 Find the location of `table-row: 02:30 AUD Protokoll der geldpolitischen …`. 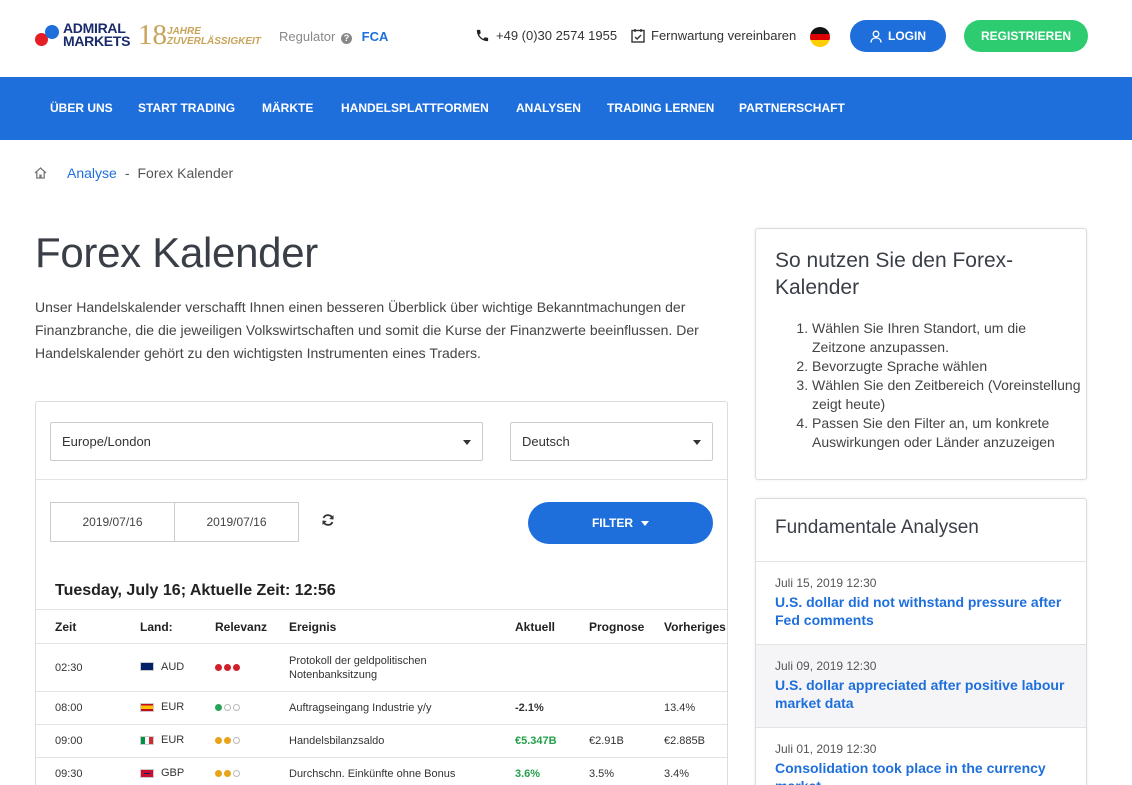

table-row: 02:30 AUD Protokoll der geldpolitischen … is located at coordinates (381, 667).